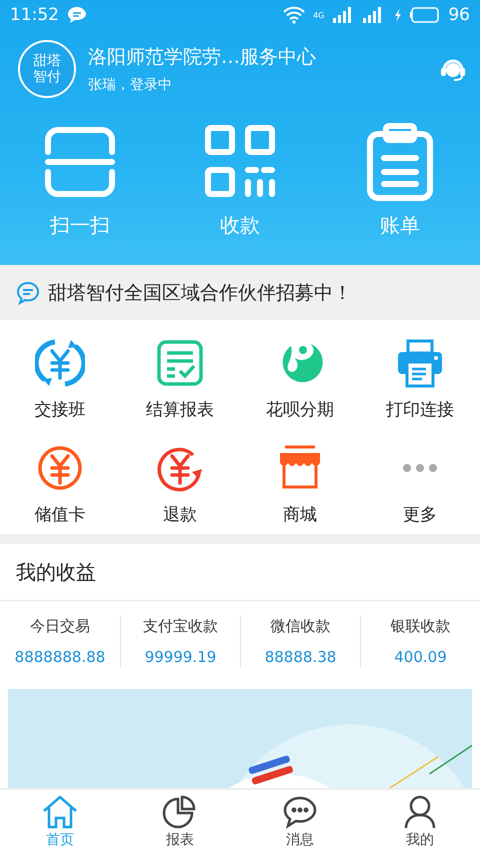 This screenshot has height=853, width=480. Describe the element at coordinates (300, 626) in the screenshot. I see `stat-label: 微信收款` at that location.